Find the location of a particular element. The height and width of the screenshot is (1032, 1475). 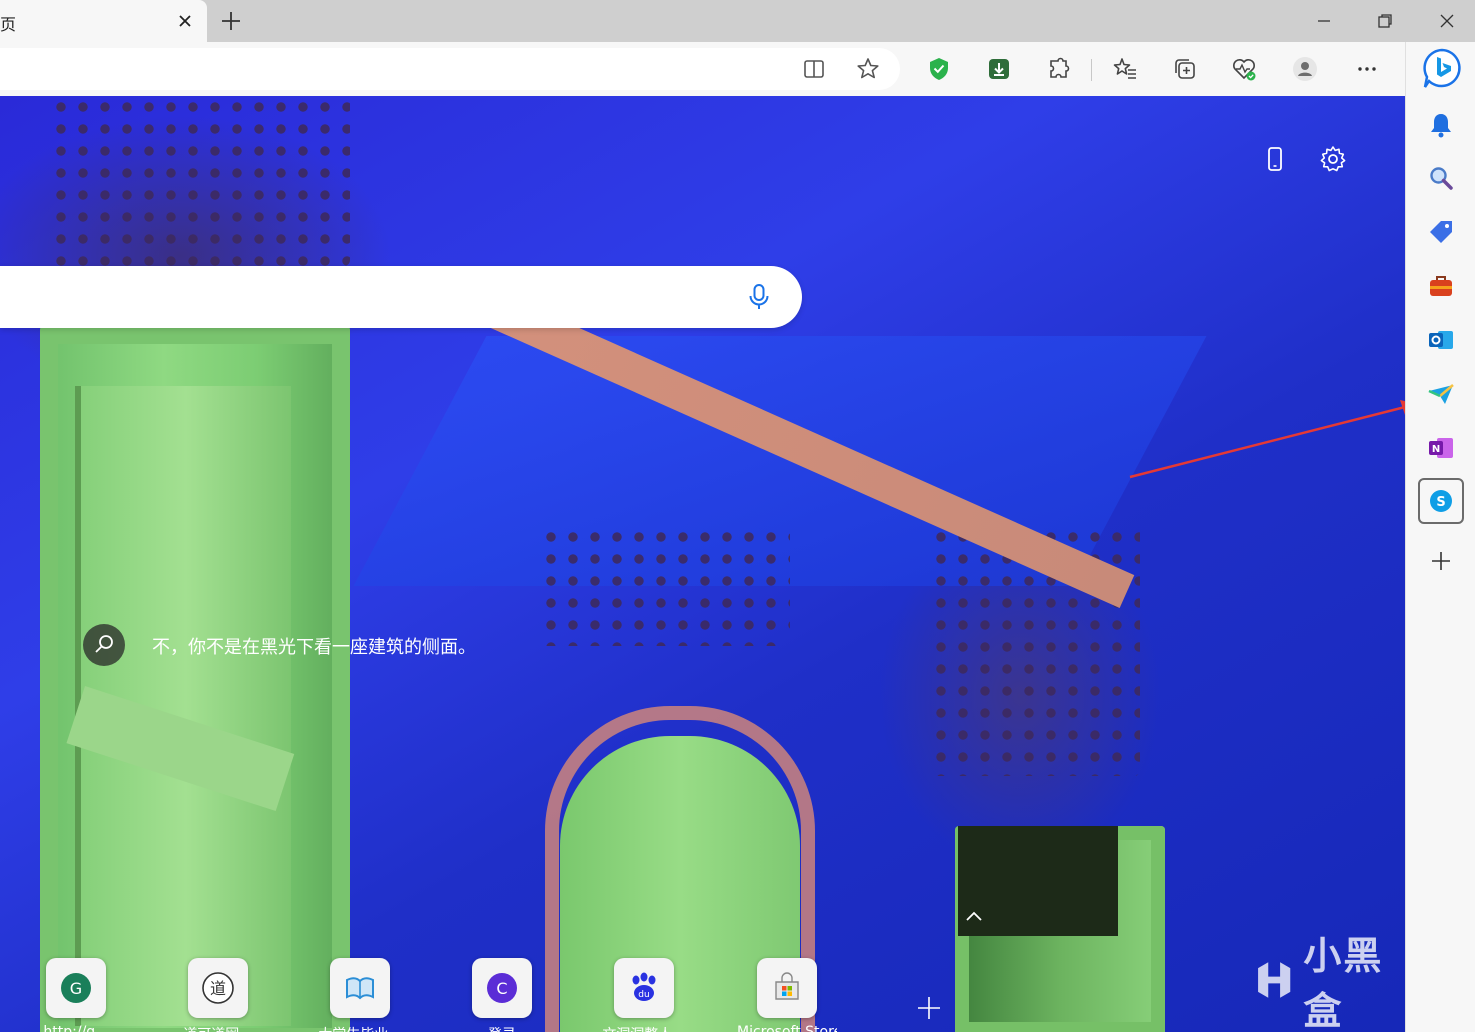

quick-link-tile: G is located at coordinates (76, 988).